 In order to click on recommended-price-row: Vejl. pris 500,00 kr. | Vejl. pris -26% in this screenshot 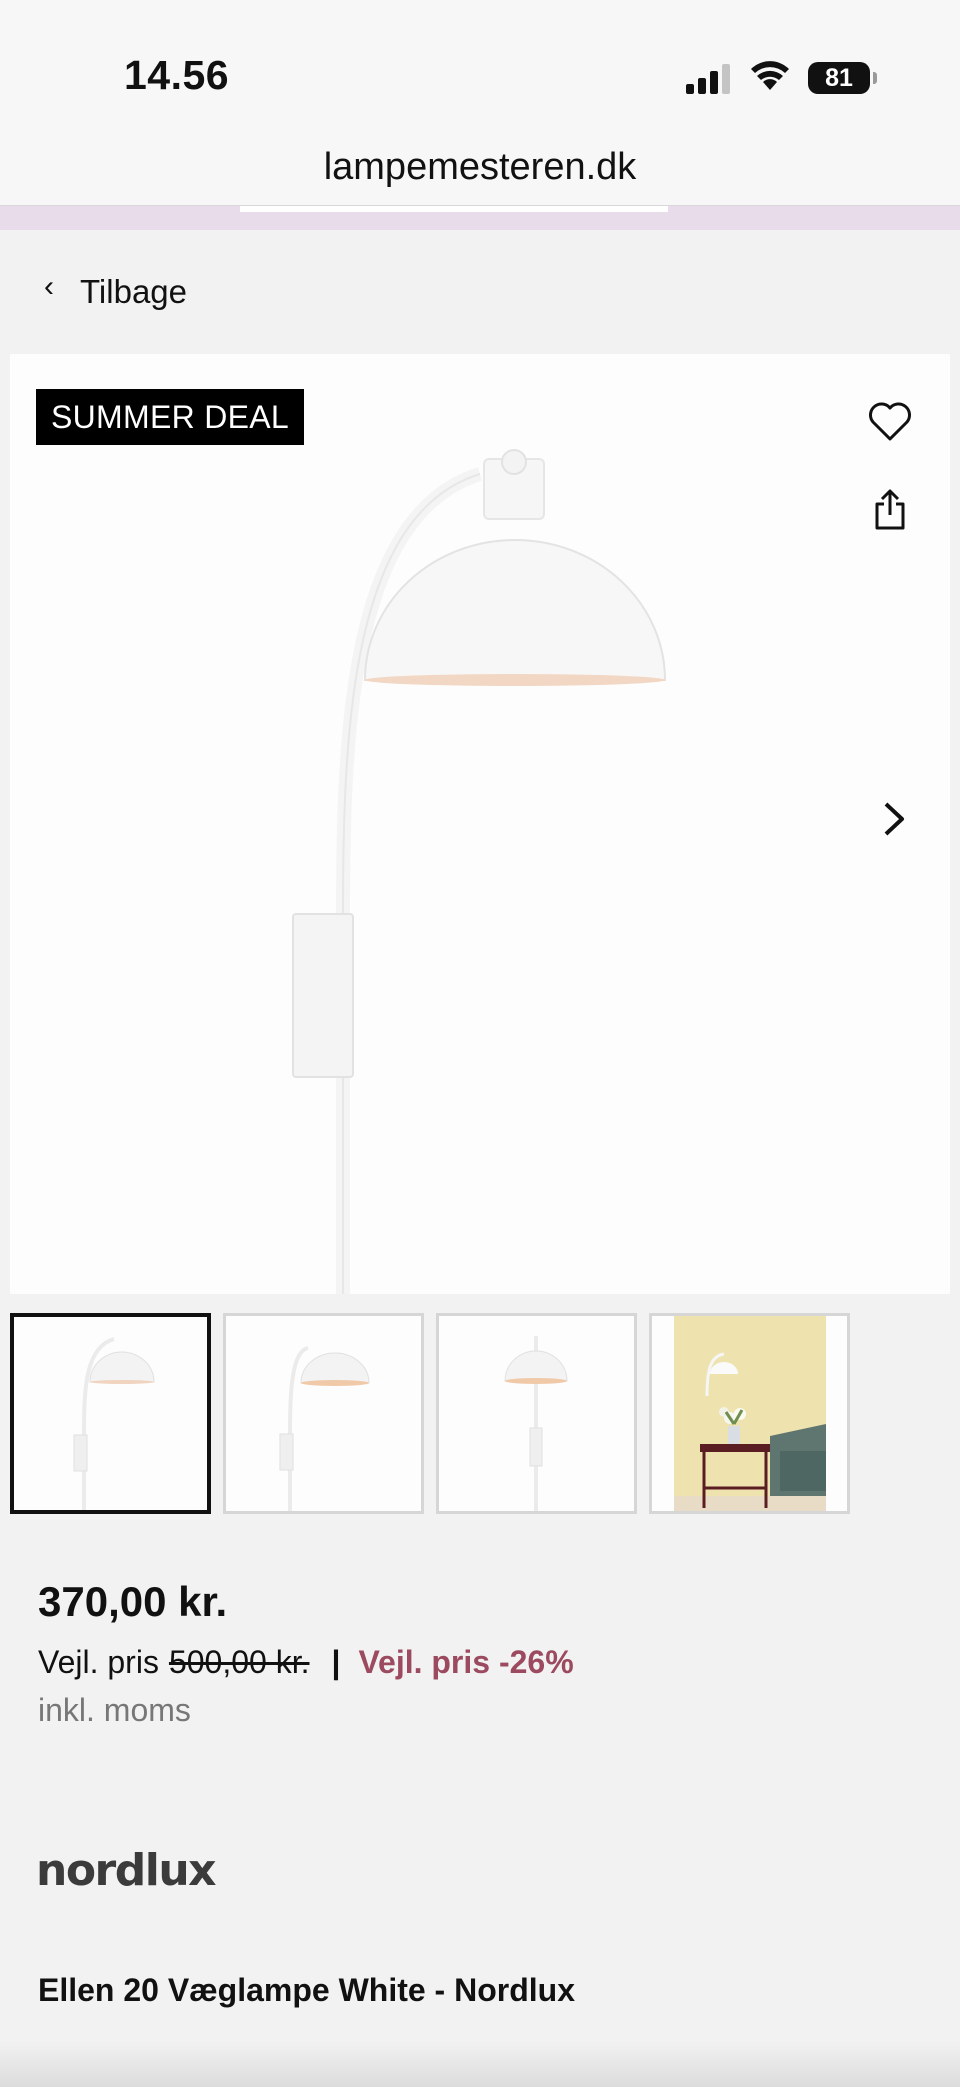, I will do `click(306, 1662)`.